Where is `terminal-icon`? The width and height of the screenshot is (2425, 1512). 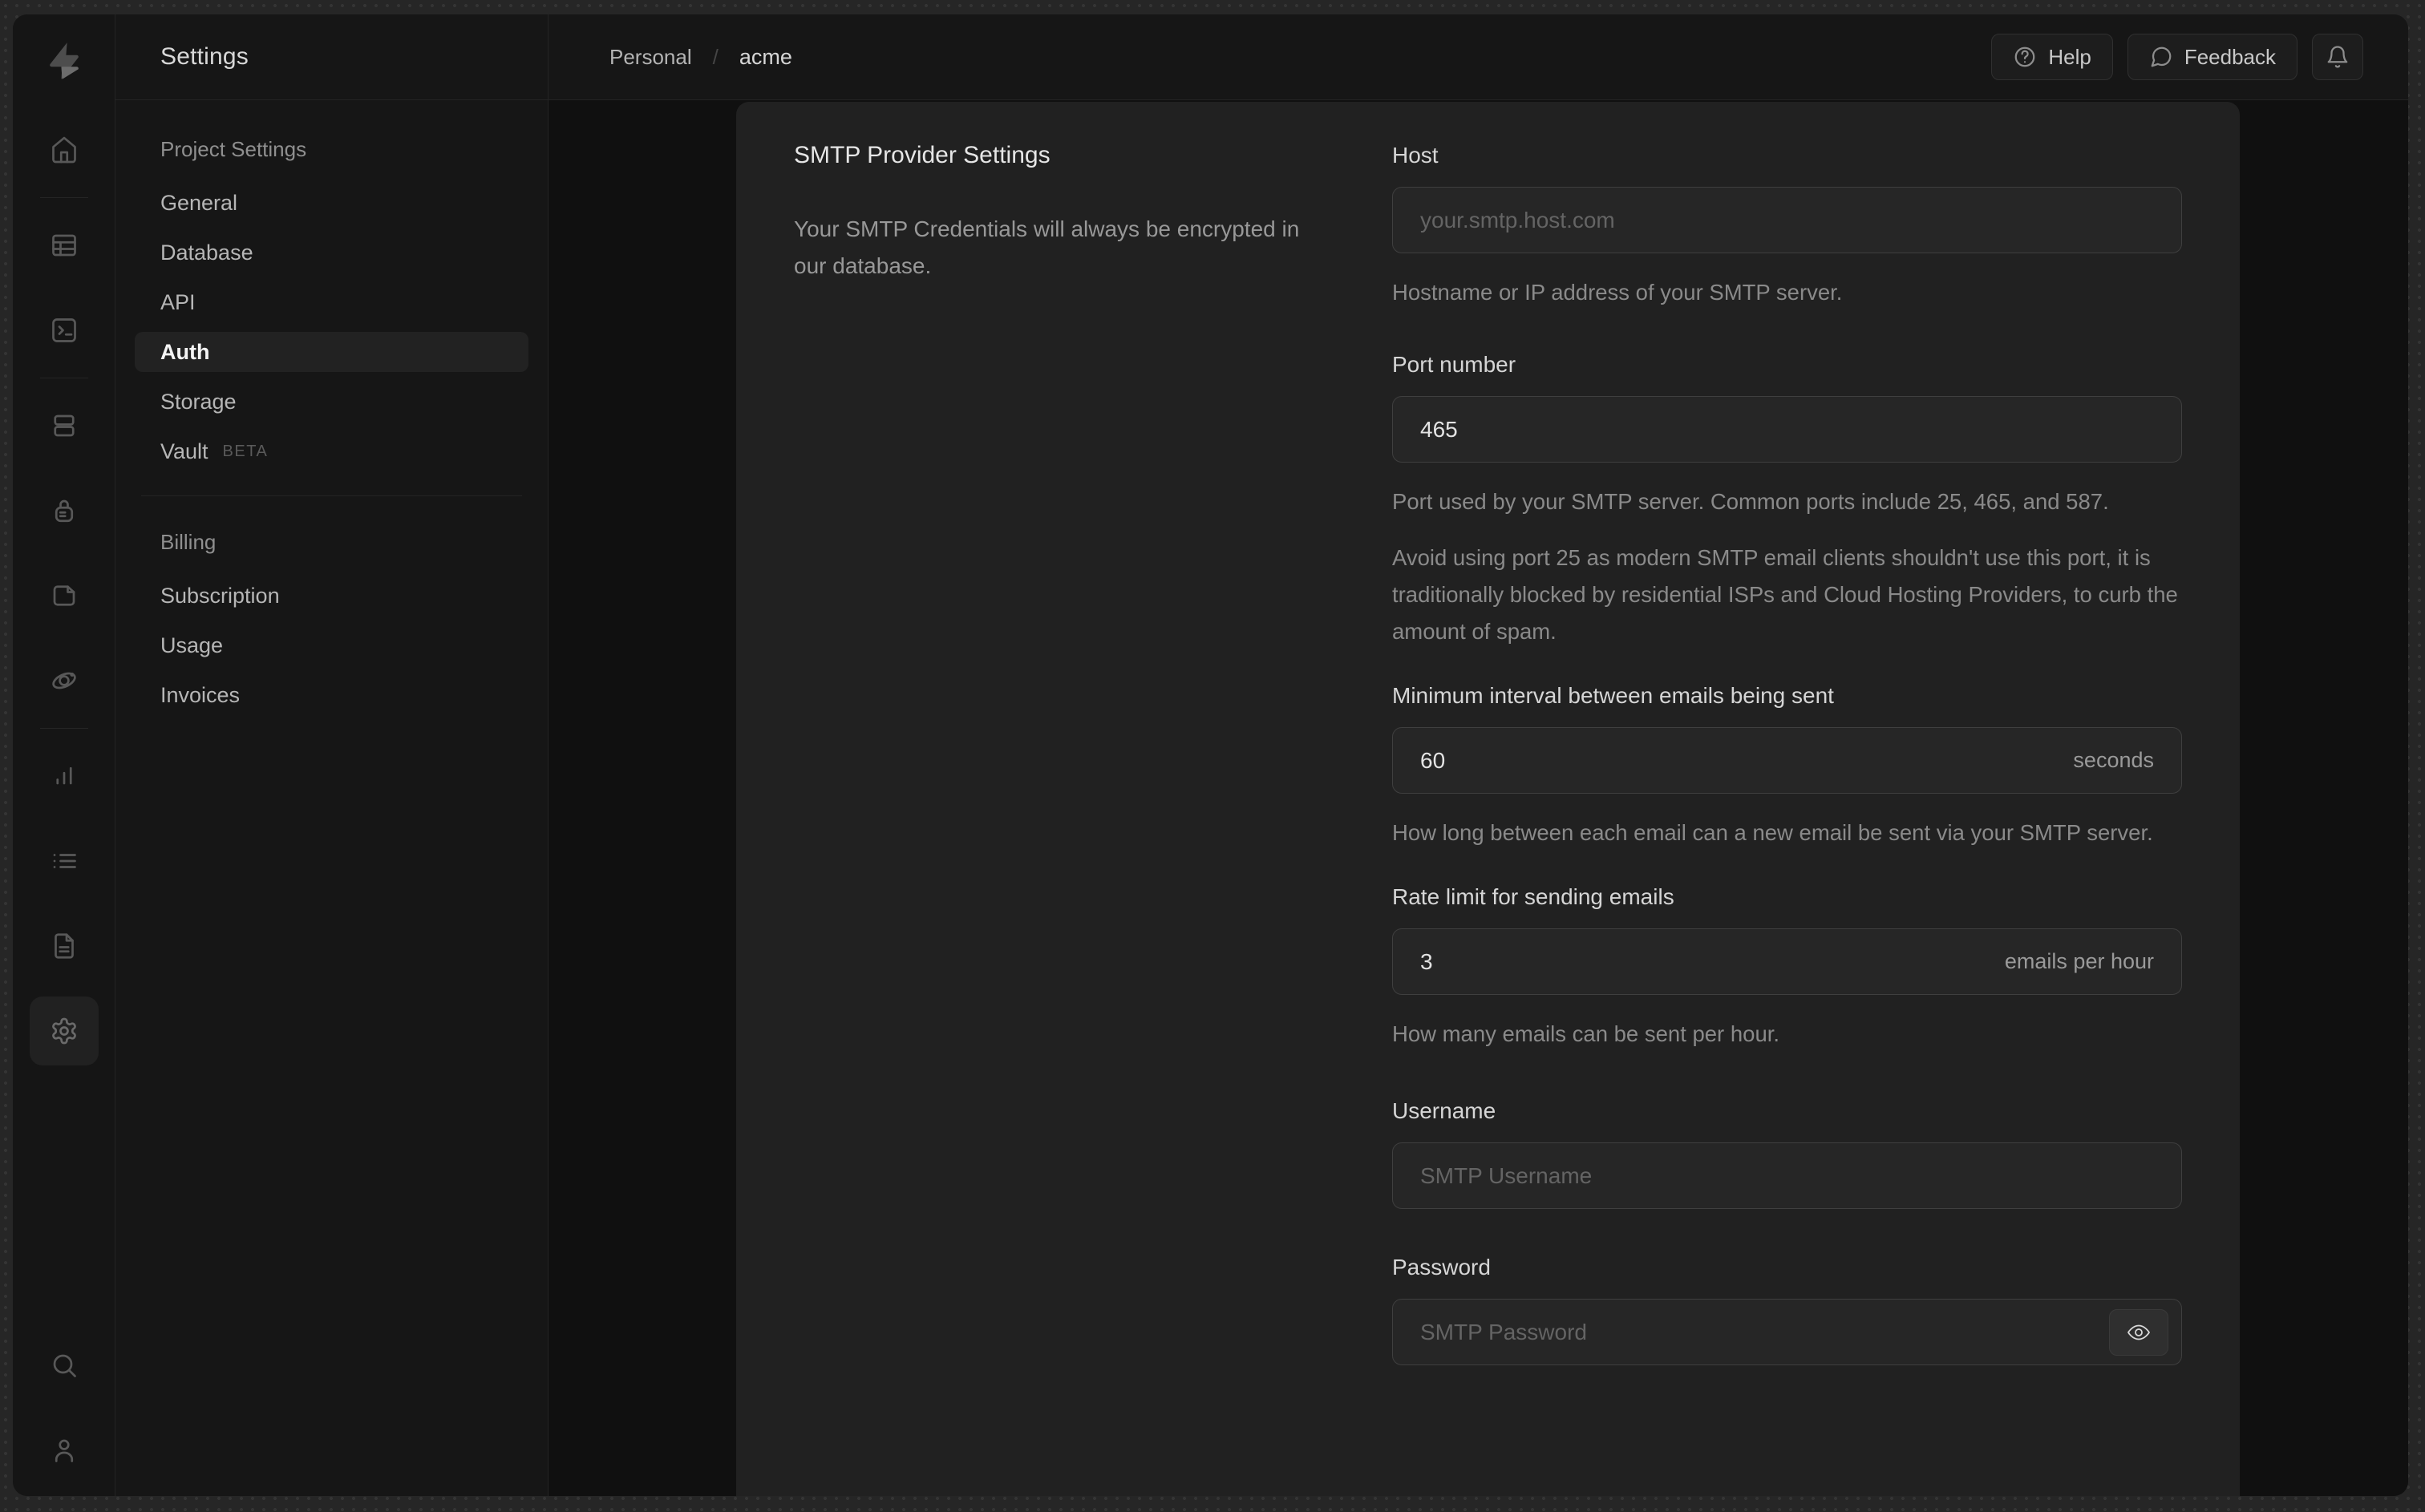
terminal-icon is located at coordinates (63, 330).